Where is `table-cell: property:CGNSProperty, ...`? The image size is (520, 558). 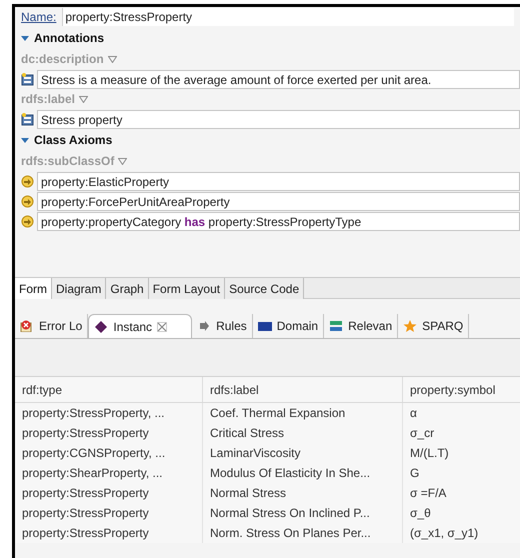 table-cell: property:CGNSProperty, ... is located at coordinates (109, 453).